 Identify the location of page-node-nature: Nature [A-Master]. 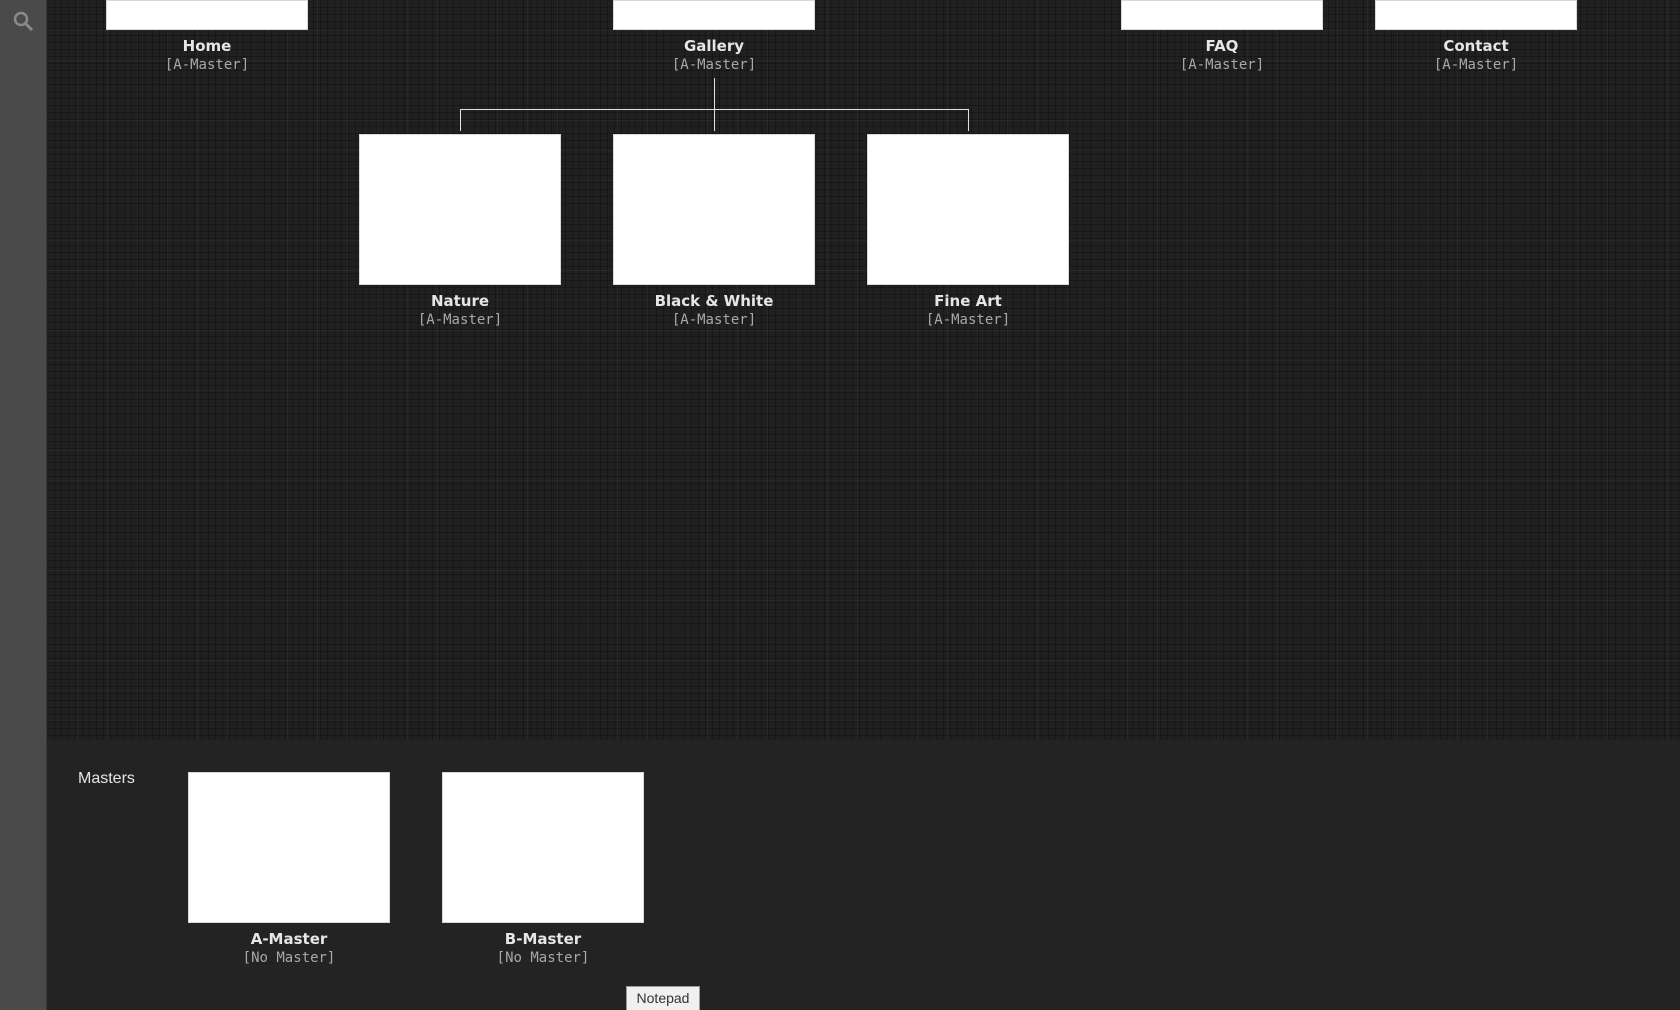
(460, 232).